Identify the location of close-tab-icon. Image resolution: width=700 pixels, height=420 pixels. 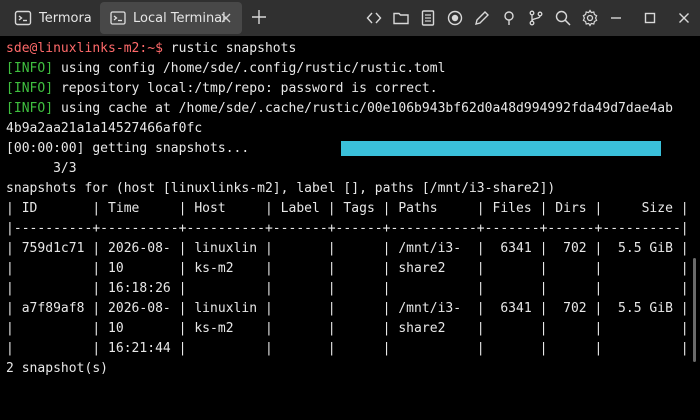
(226, 18).